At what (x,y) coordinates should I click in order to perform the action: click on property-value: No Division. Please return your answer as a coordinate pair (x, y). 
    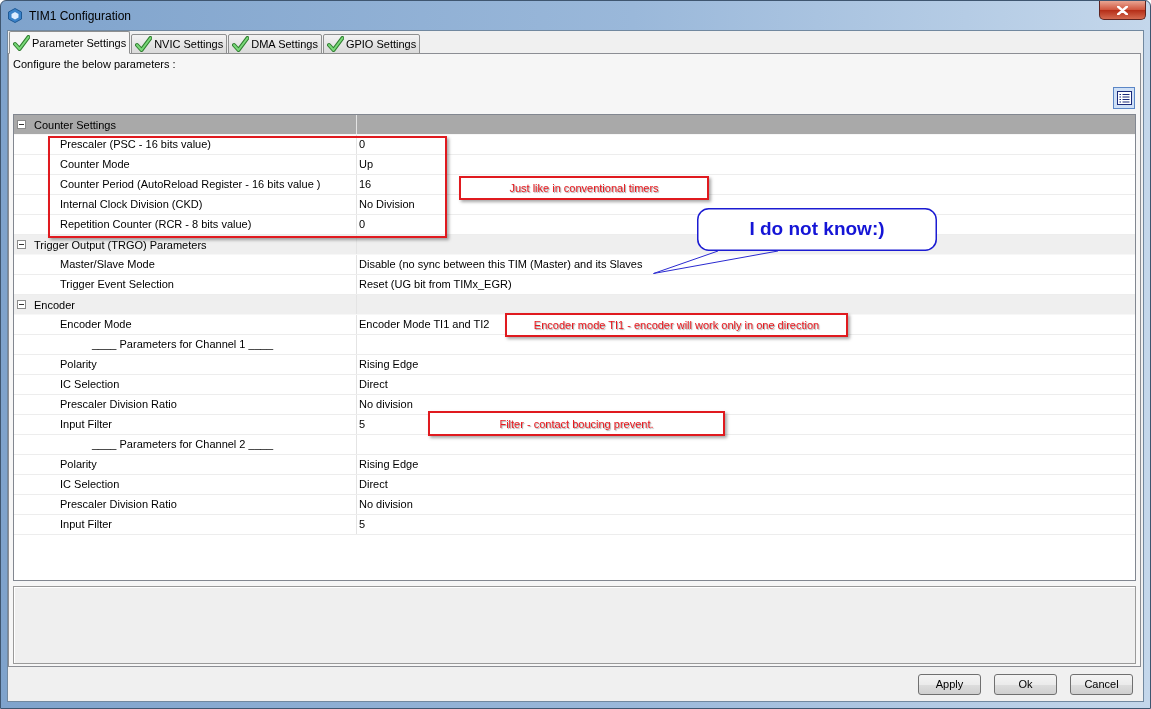
    Looking at the image, I should click on (387, 204).